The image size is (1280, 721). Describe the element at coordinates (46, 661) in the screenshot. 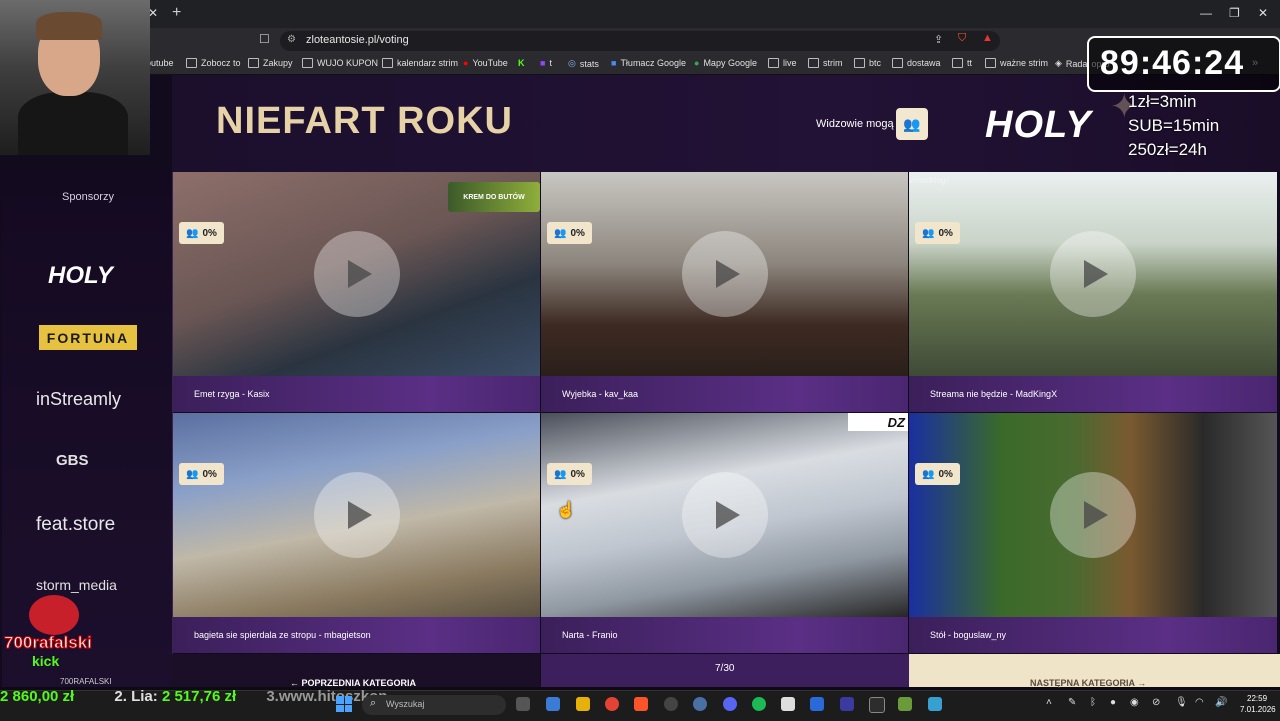

I see `platform-name: kick` at that location.